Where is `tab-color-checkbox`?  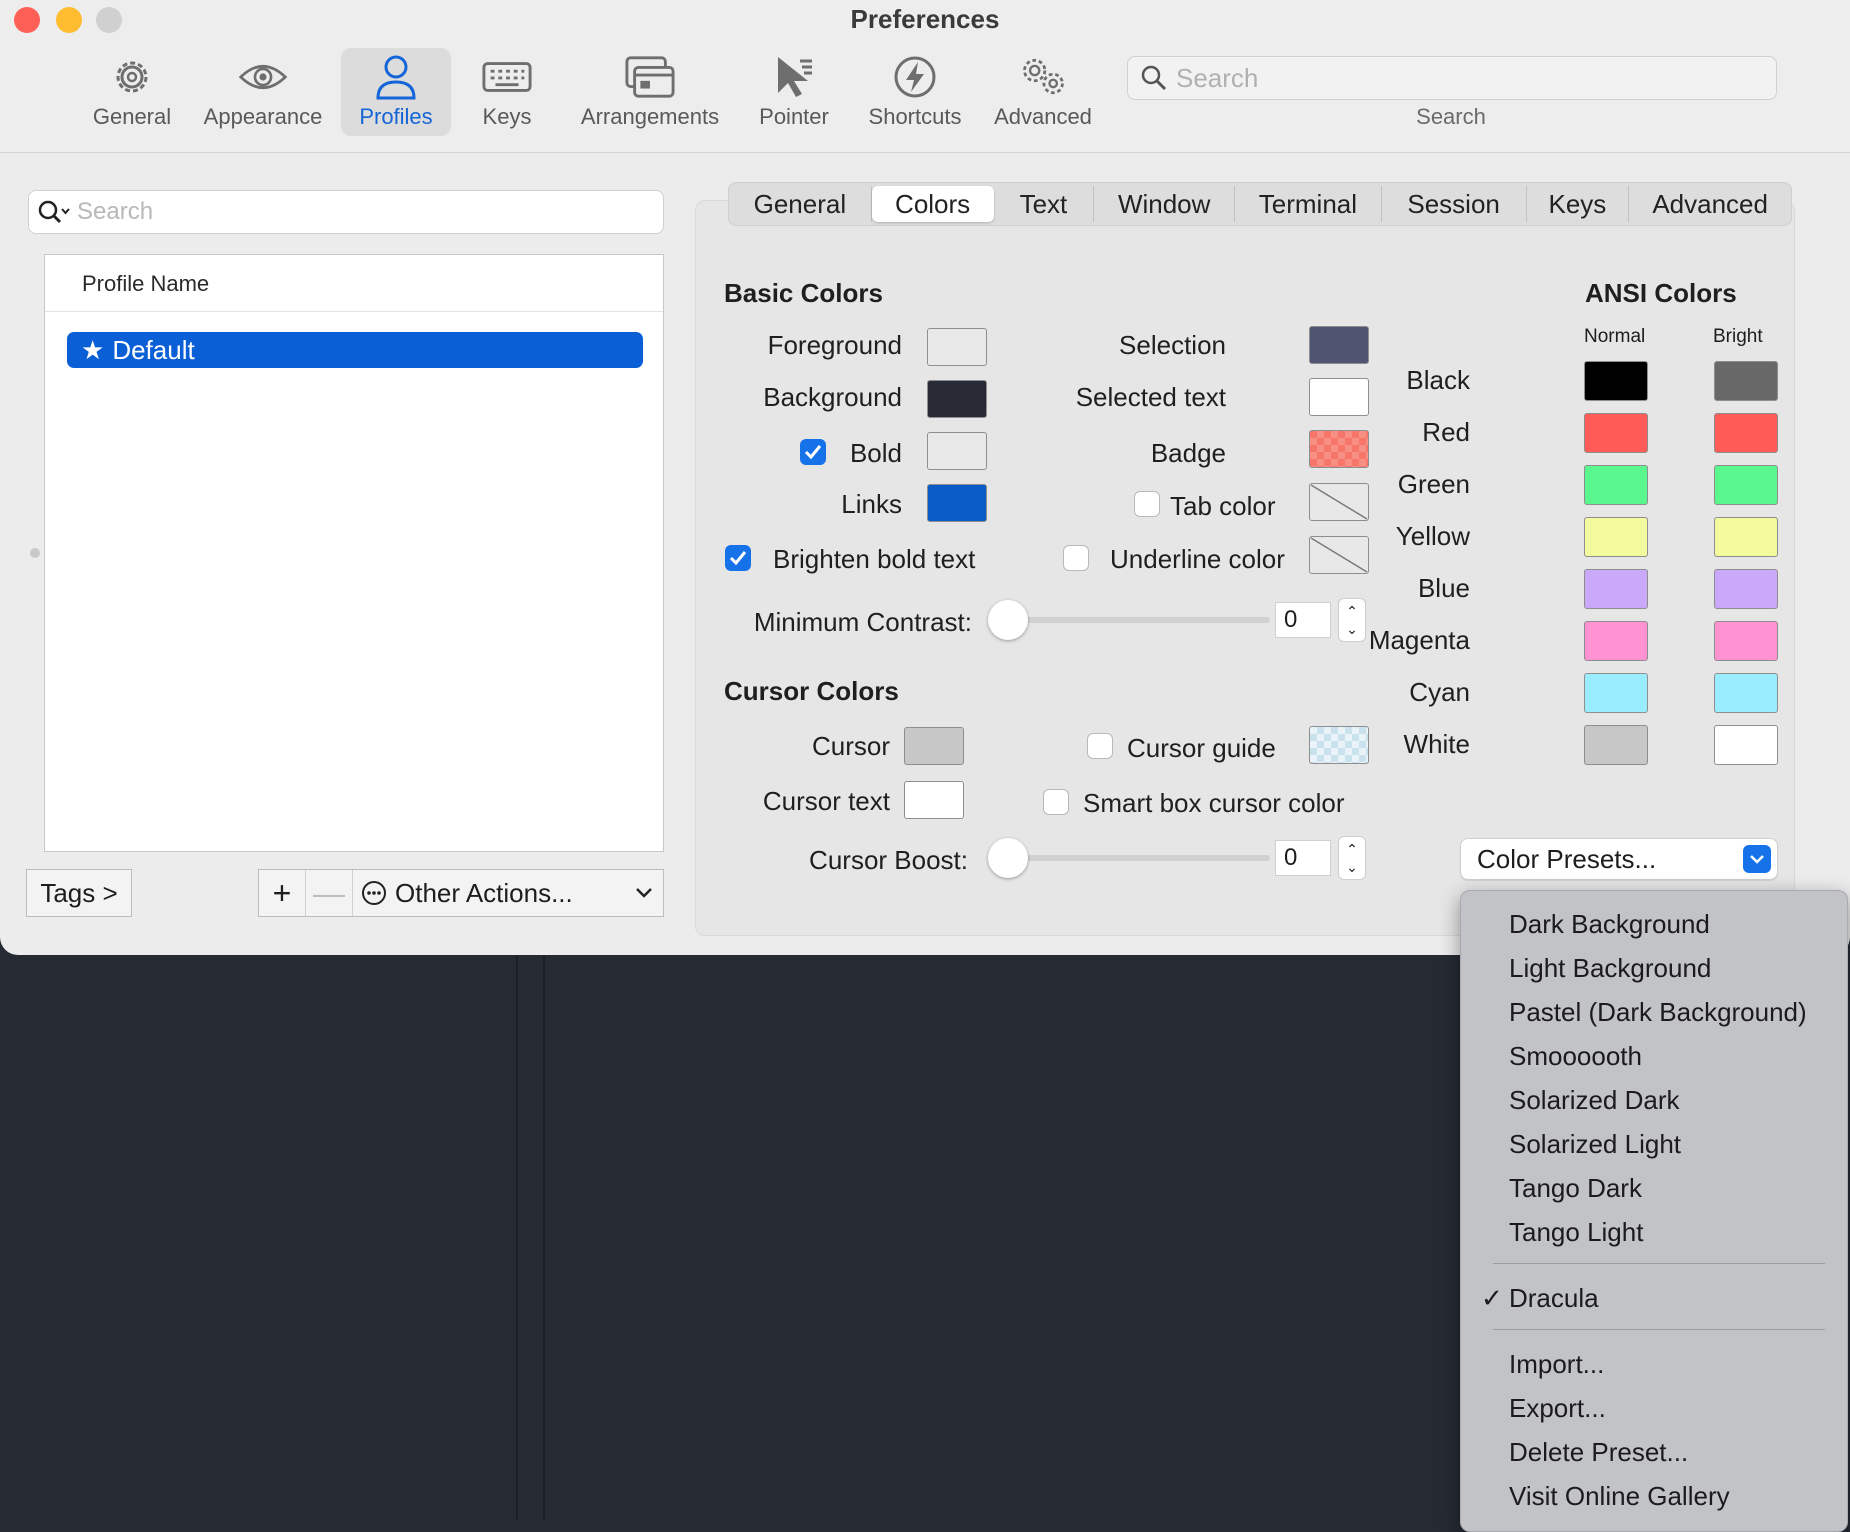
tab-color-checkbox is located at coordinates (1147, 504).